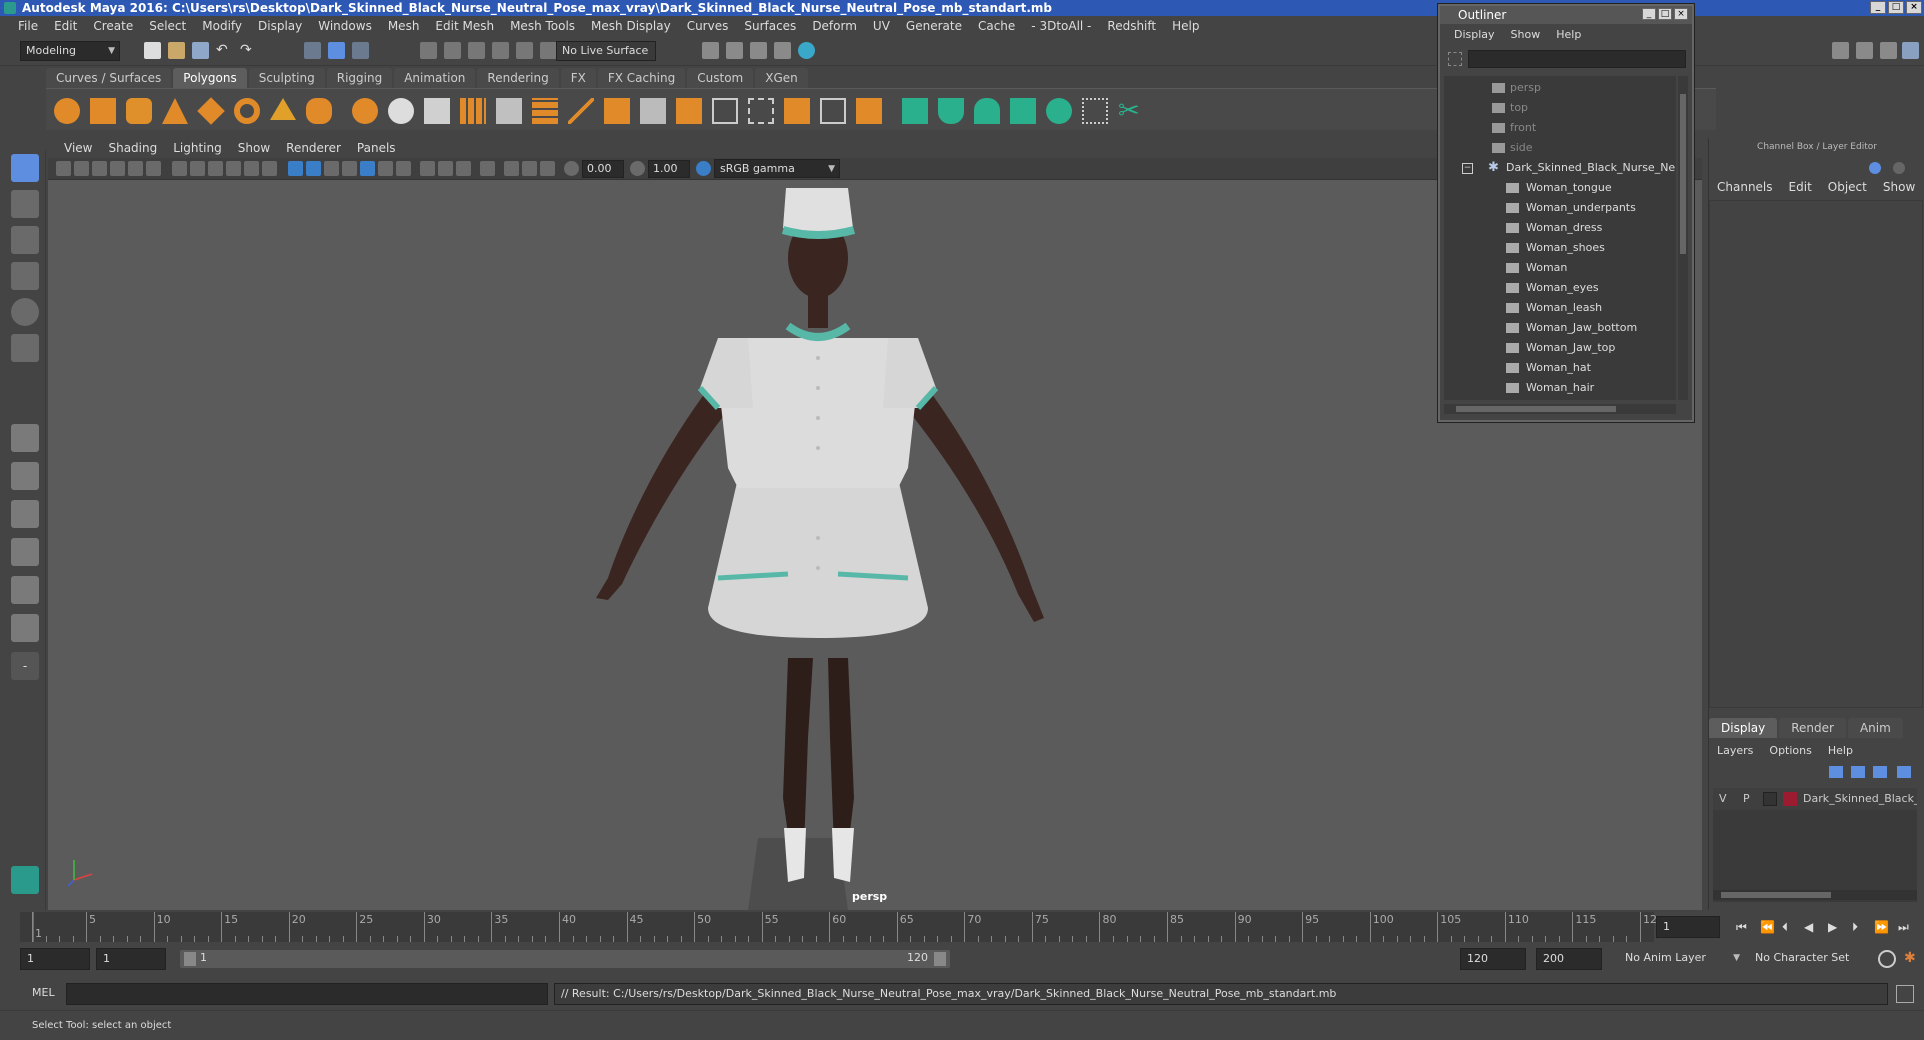  What do you see at coordinates (25, 666) in the screenshot?
I see `more-layouts-icon: -` at bounding box center [25, 666].